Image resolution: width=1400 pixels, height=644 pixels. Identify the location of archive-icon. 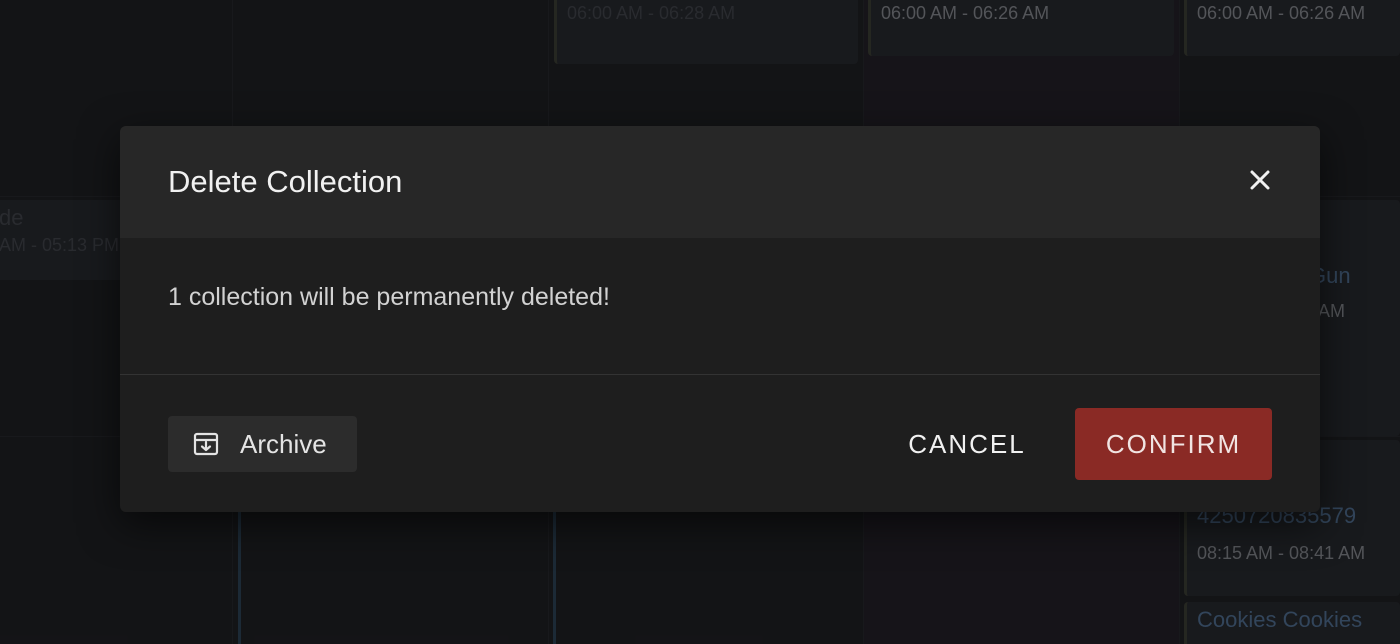
(206, 444).